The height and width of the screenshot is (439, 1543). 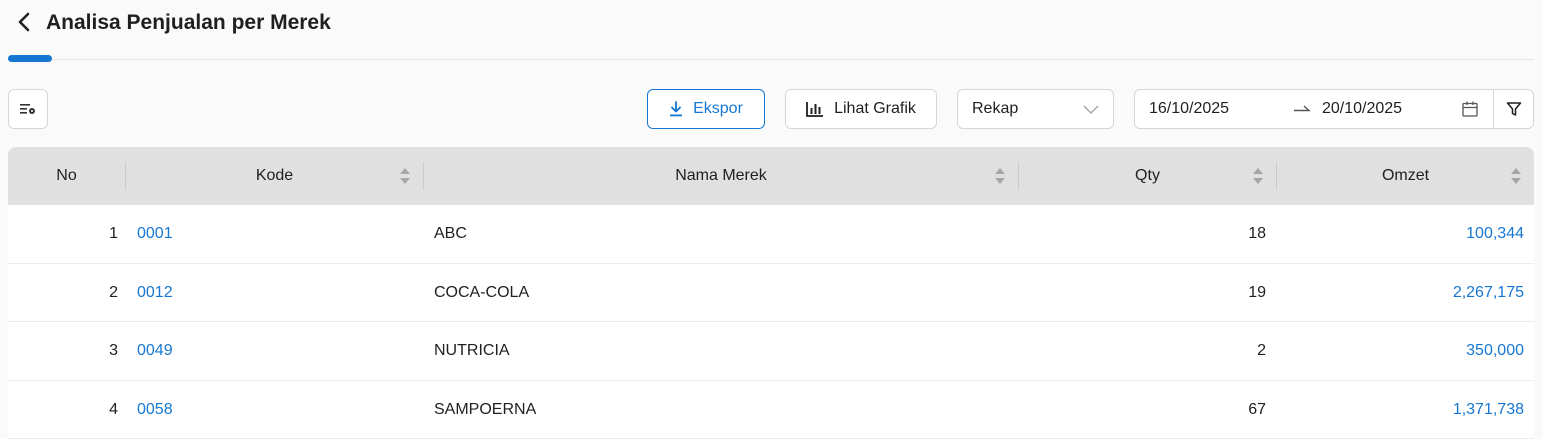 I want to click on cell-no: 2, so click(x=113, y=292).